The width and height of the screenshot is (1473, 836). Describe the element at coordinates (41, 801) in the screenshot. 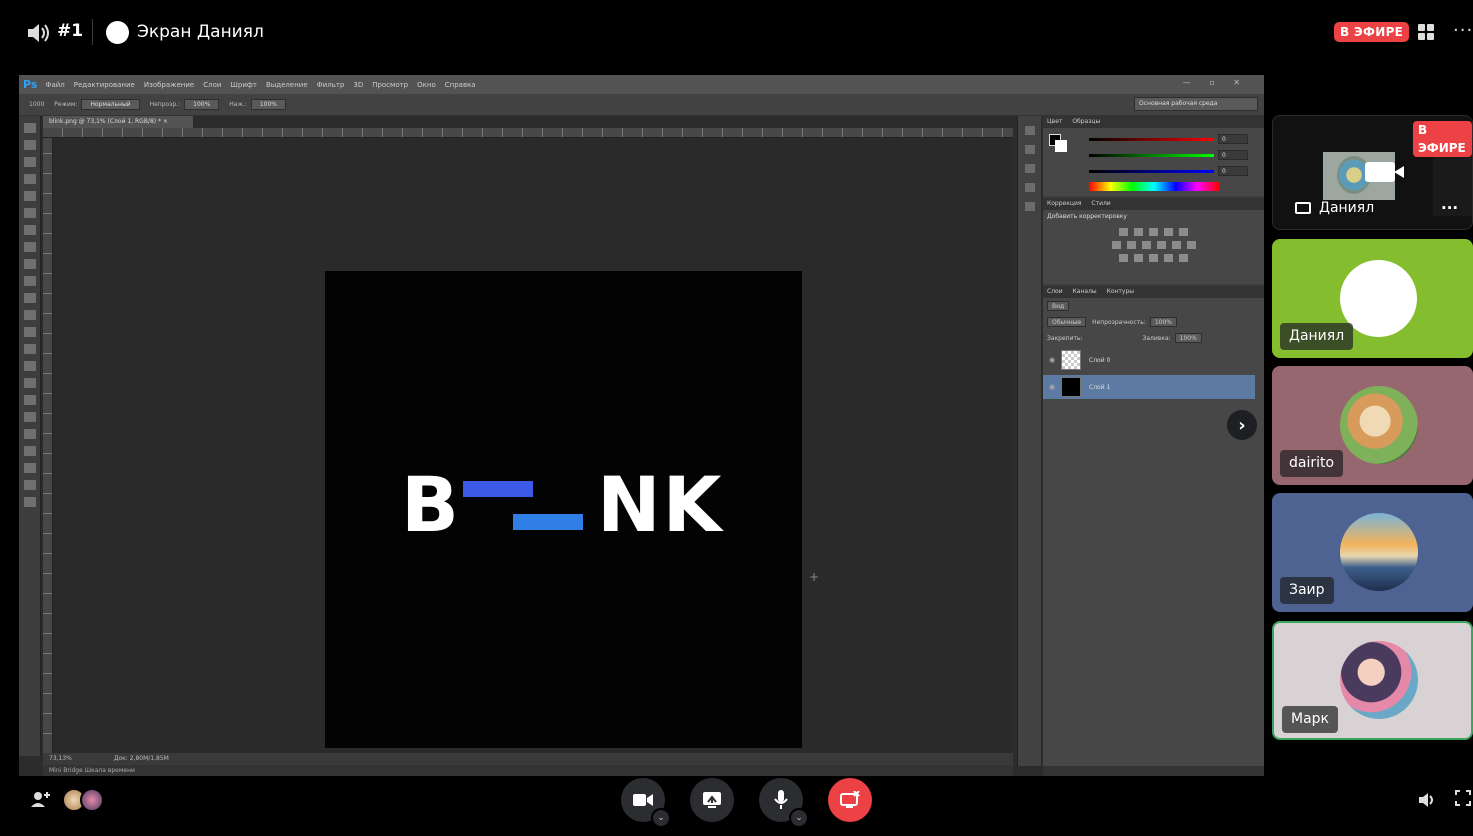

I see `add-user-icon` at that location.